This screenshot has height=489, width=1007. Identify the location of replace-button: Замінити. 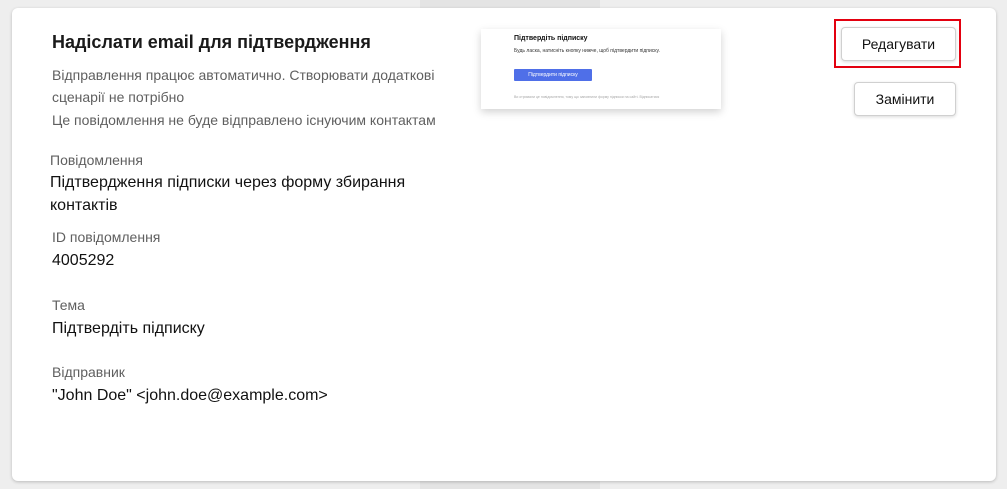
(905, 99).